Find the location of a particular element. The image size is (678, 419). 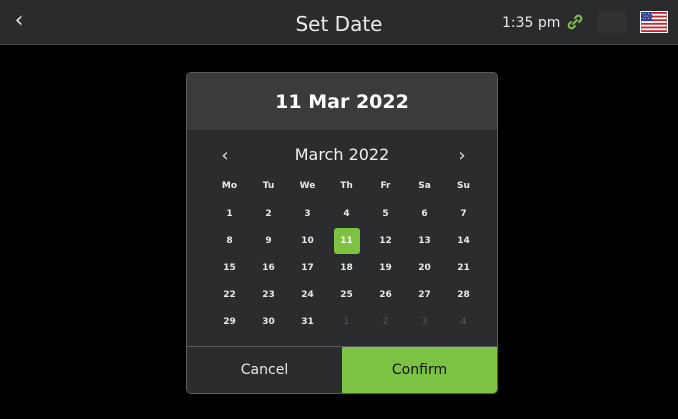

confirm-button: Confirm is located at coordinates (419, 370).